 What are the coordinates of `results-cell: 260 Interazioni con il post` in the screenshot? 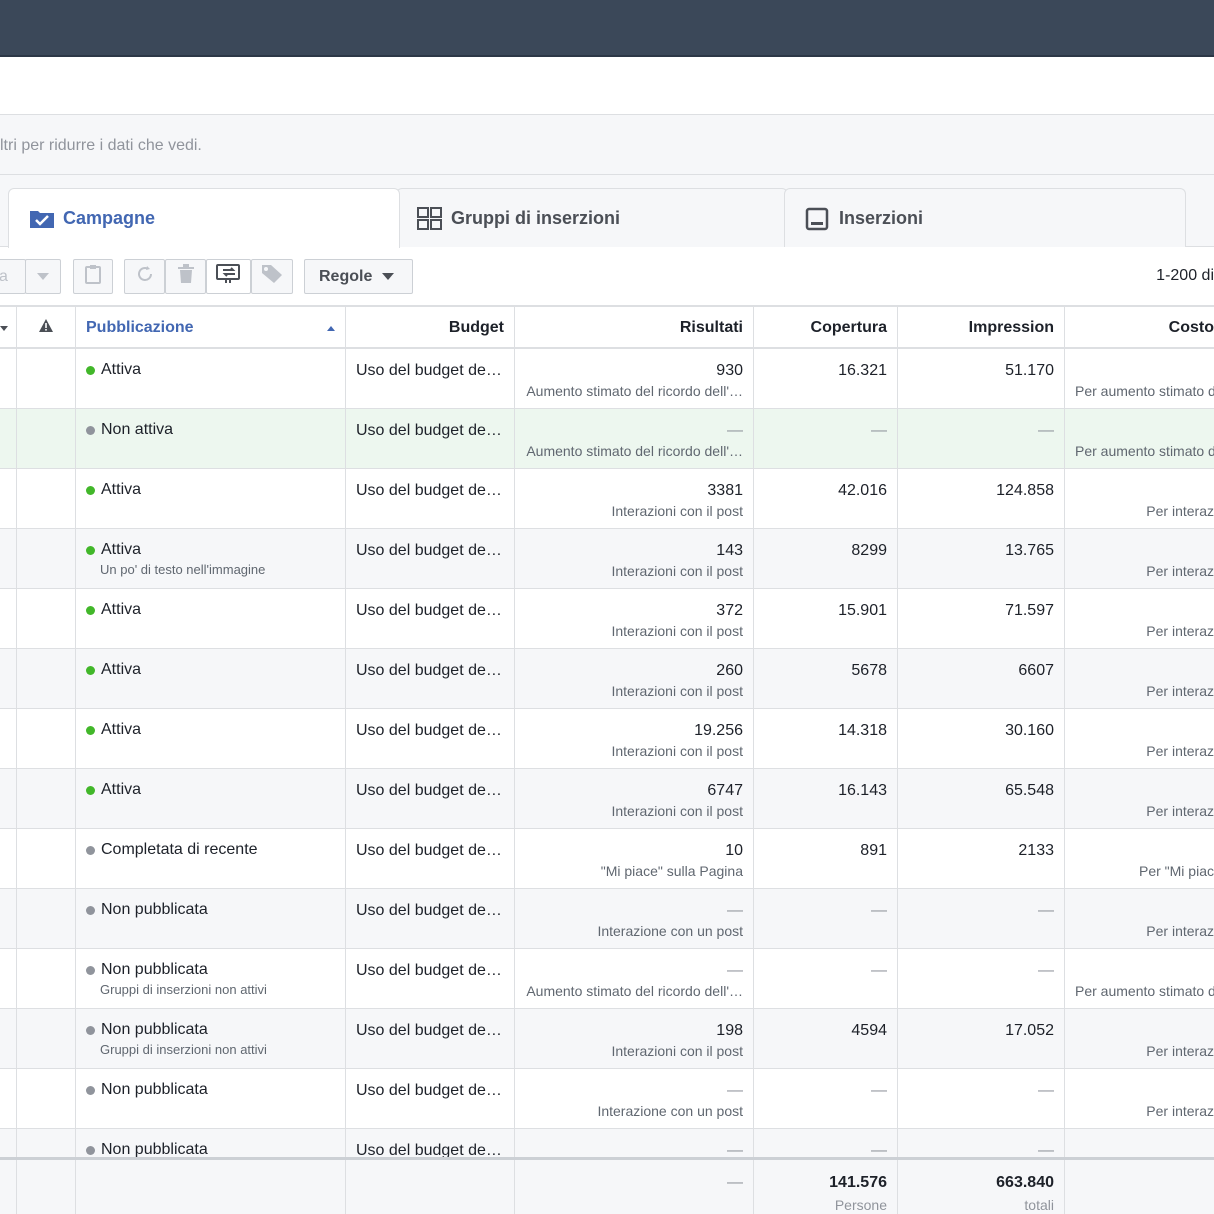 It's located at (634, 679).